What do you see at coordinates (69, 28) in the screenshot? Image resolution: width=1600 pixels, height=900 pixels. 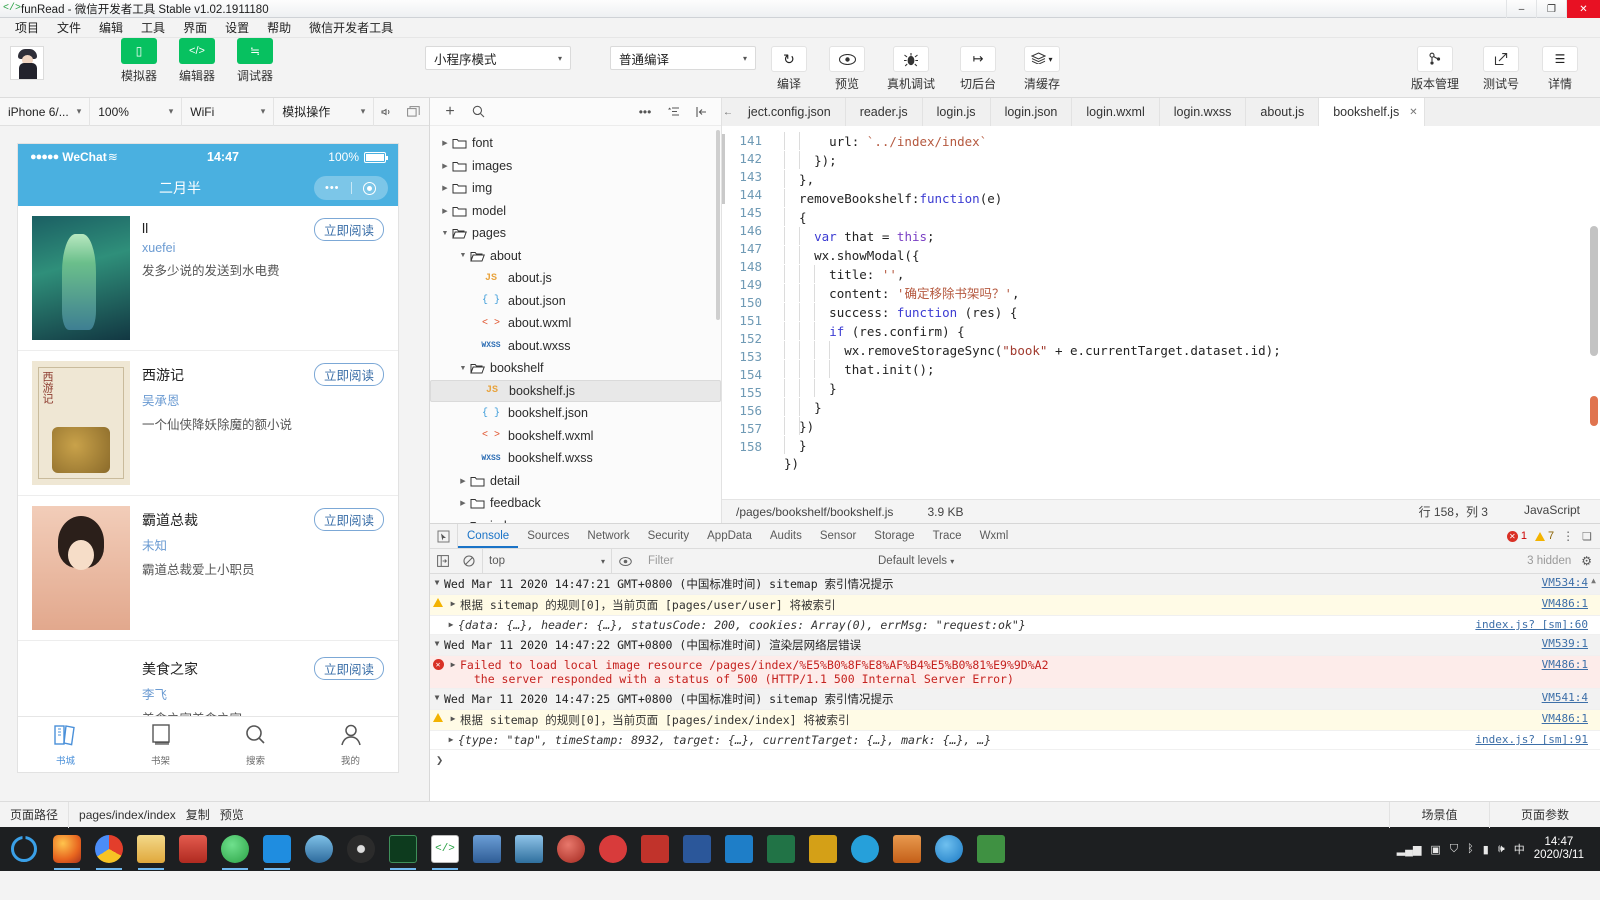 I see `menu-file: 文件` at bounding box center [69, 28].